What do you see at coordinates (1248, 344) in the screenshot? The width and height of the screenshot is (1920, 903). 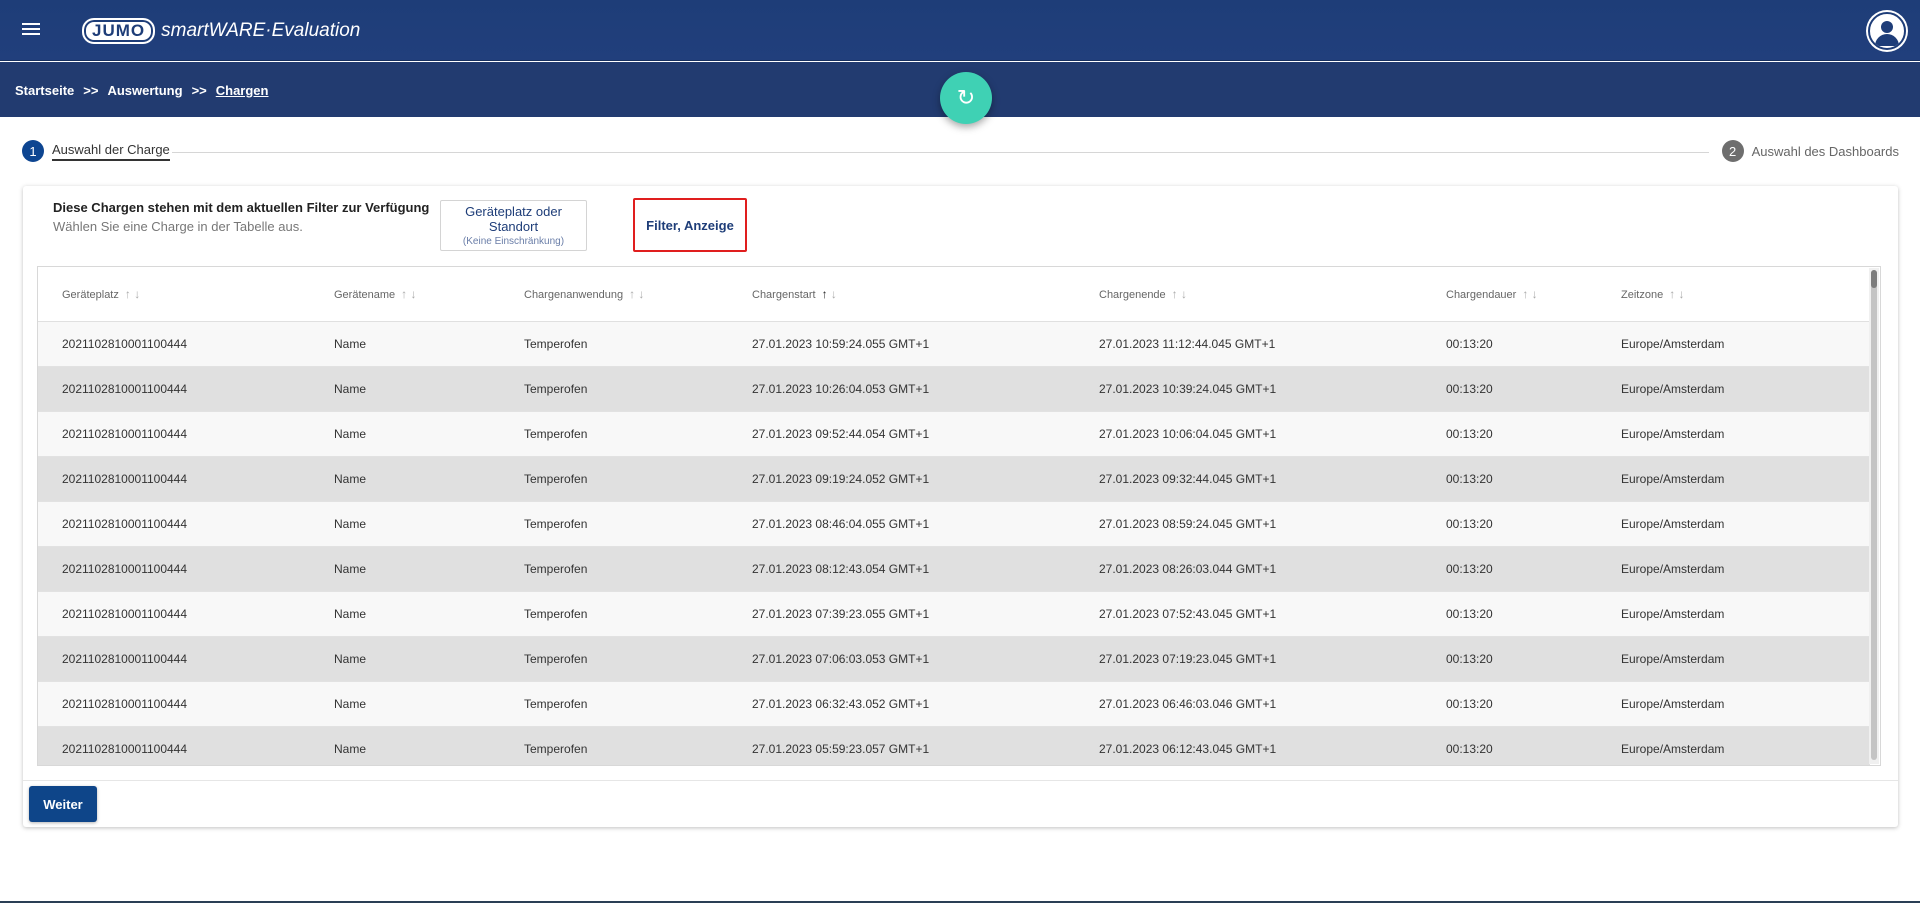 I see `cell-chargenende: 27.01.2023 11:12:44.045 GMT+1` at bounding box center [1248, 344].